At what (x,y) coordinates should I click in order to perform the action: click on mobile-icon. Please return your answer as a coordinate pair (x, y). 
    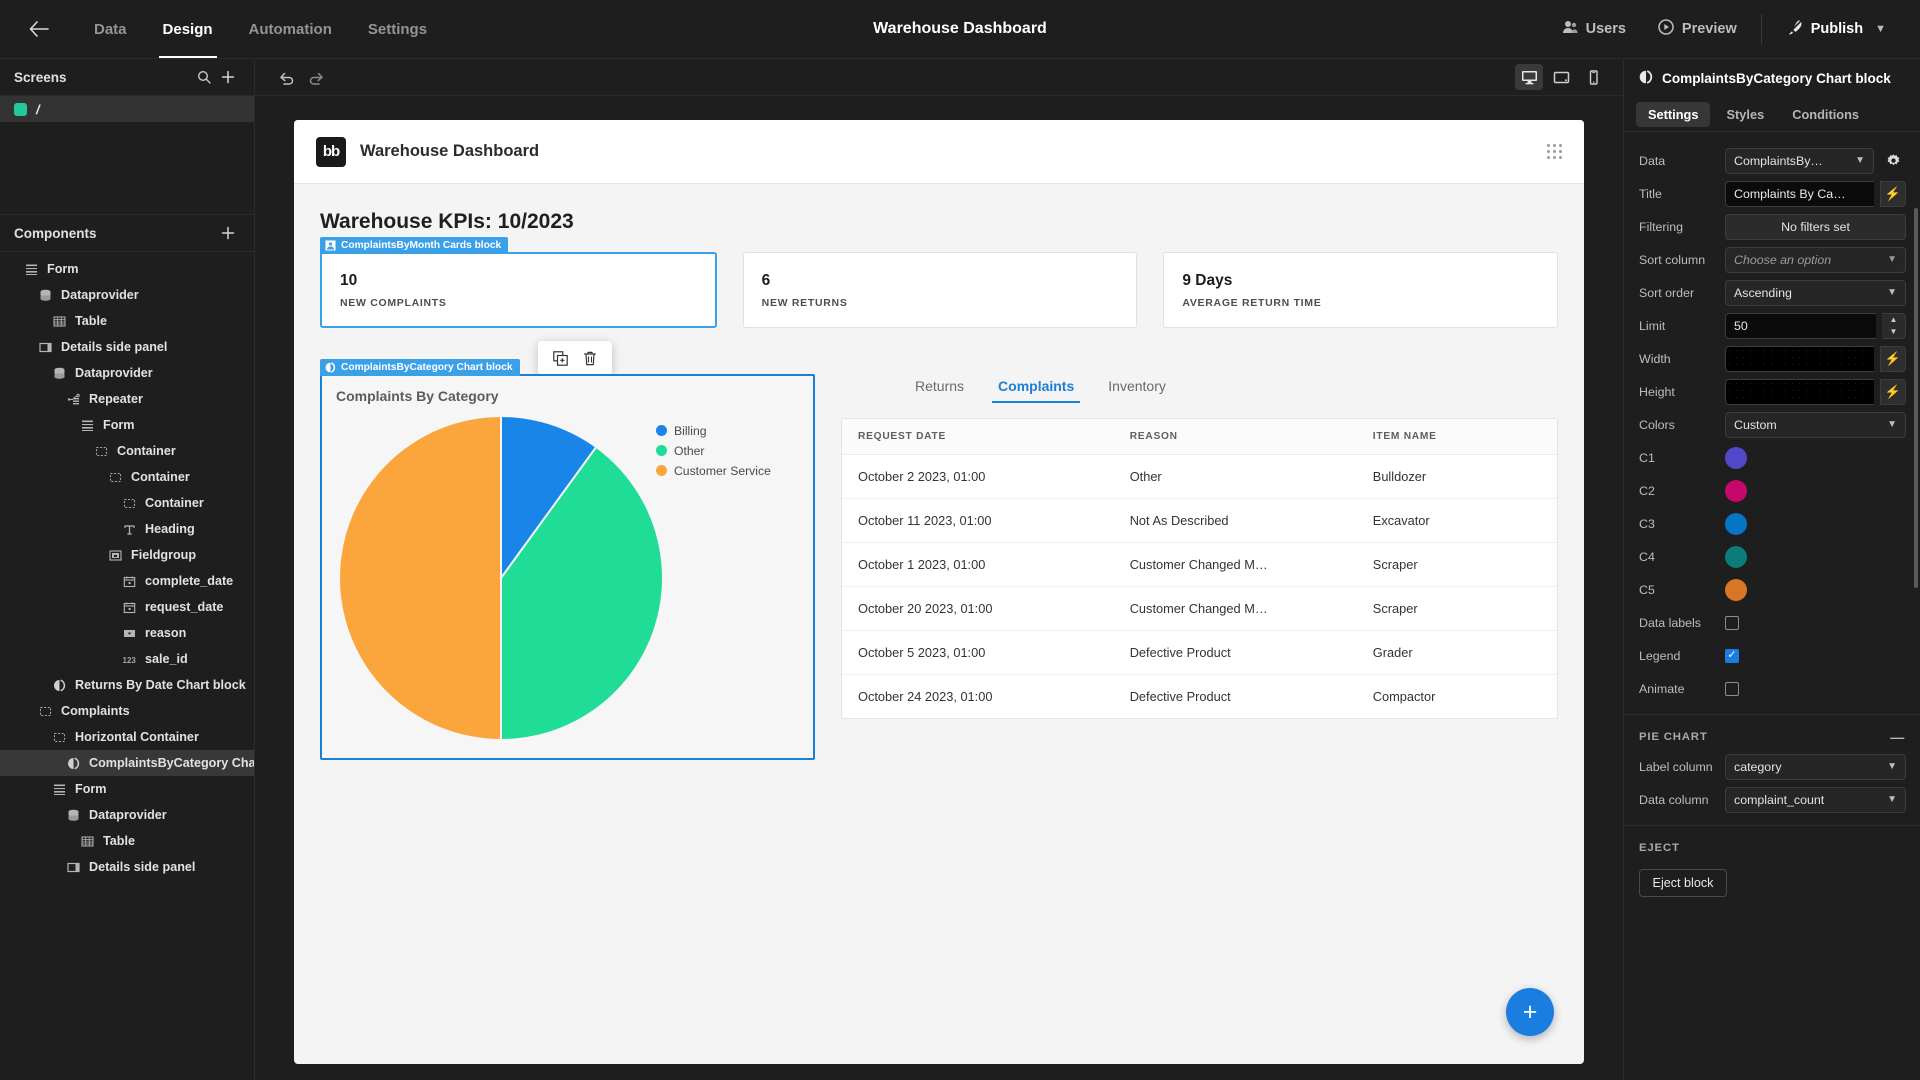
    Looking at the image, I should click on (1593, 77).